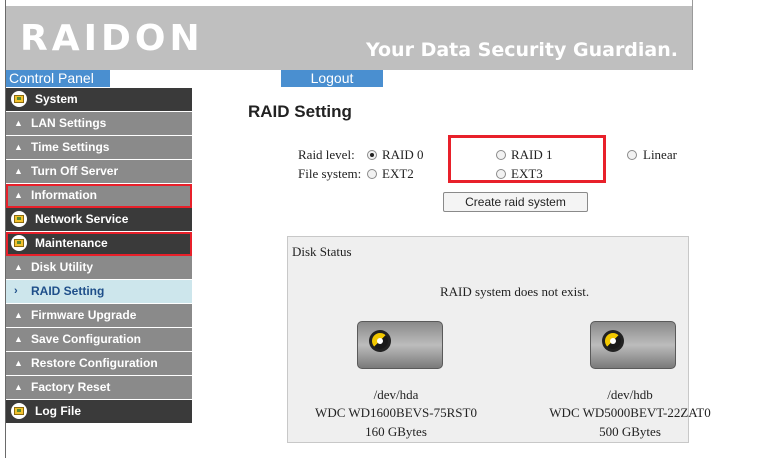  I want to click on disk-size: 500 GBytes, so click(630, 431).